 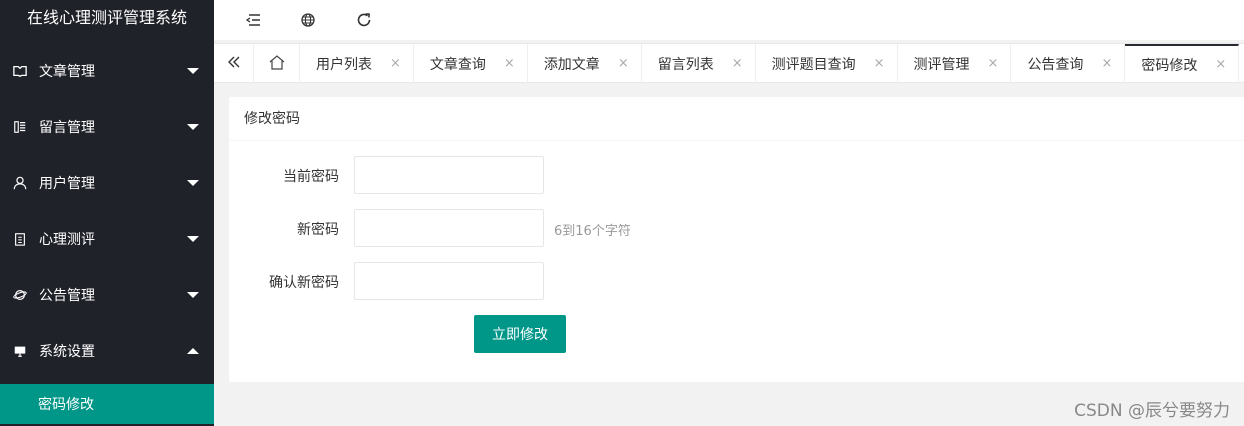 What do you see at coordinates (20, 183) in the screenshot?
I see `user-icon` at bounding box center [20, 183].